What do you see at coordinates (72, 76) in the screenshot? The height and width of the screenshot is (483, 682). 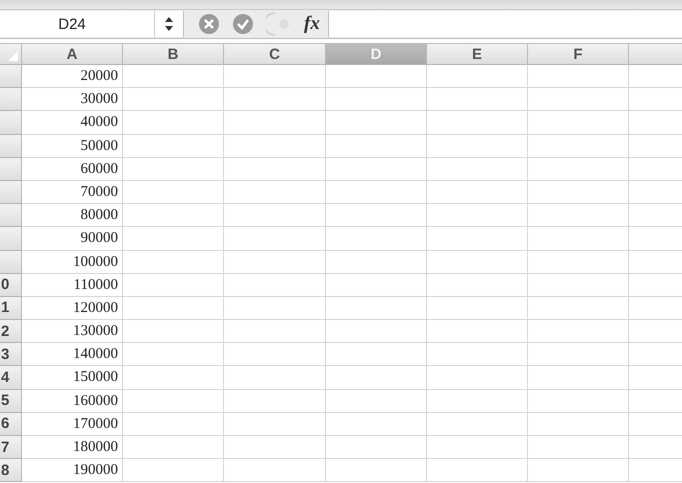 I see `table-cell: 20000` at bounding box center [72, 76].